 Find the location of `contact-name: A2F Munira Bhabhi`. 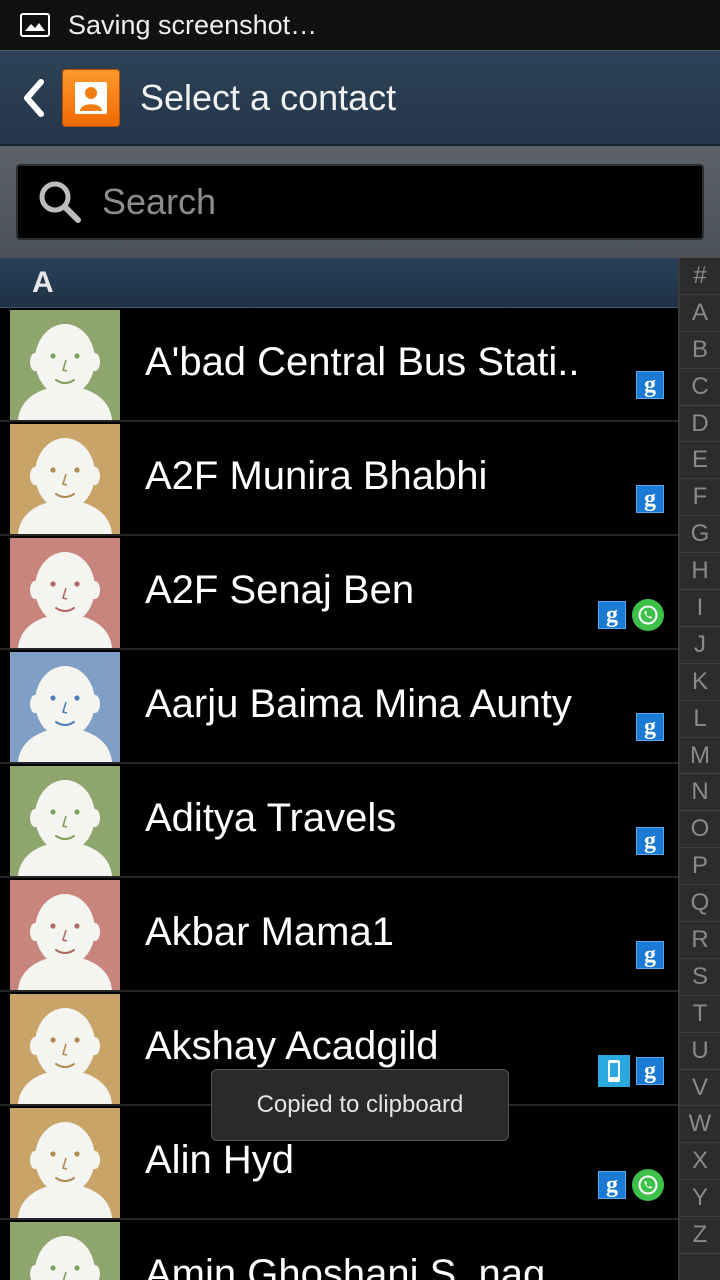

contact-name: A2F Munira Bhabhi is located at coordinates (316, 476).